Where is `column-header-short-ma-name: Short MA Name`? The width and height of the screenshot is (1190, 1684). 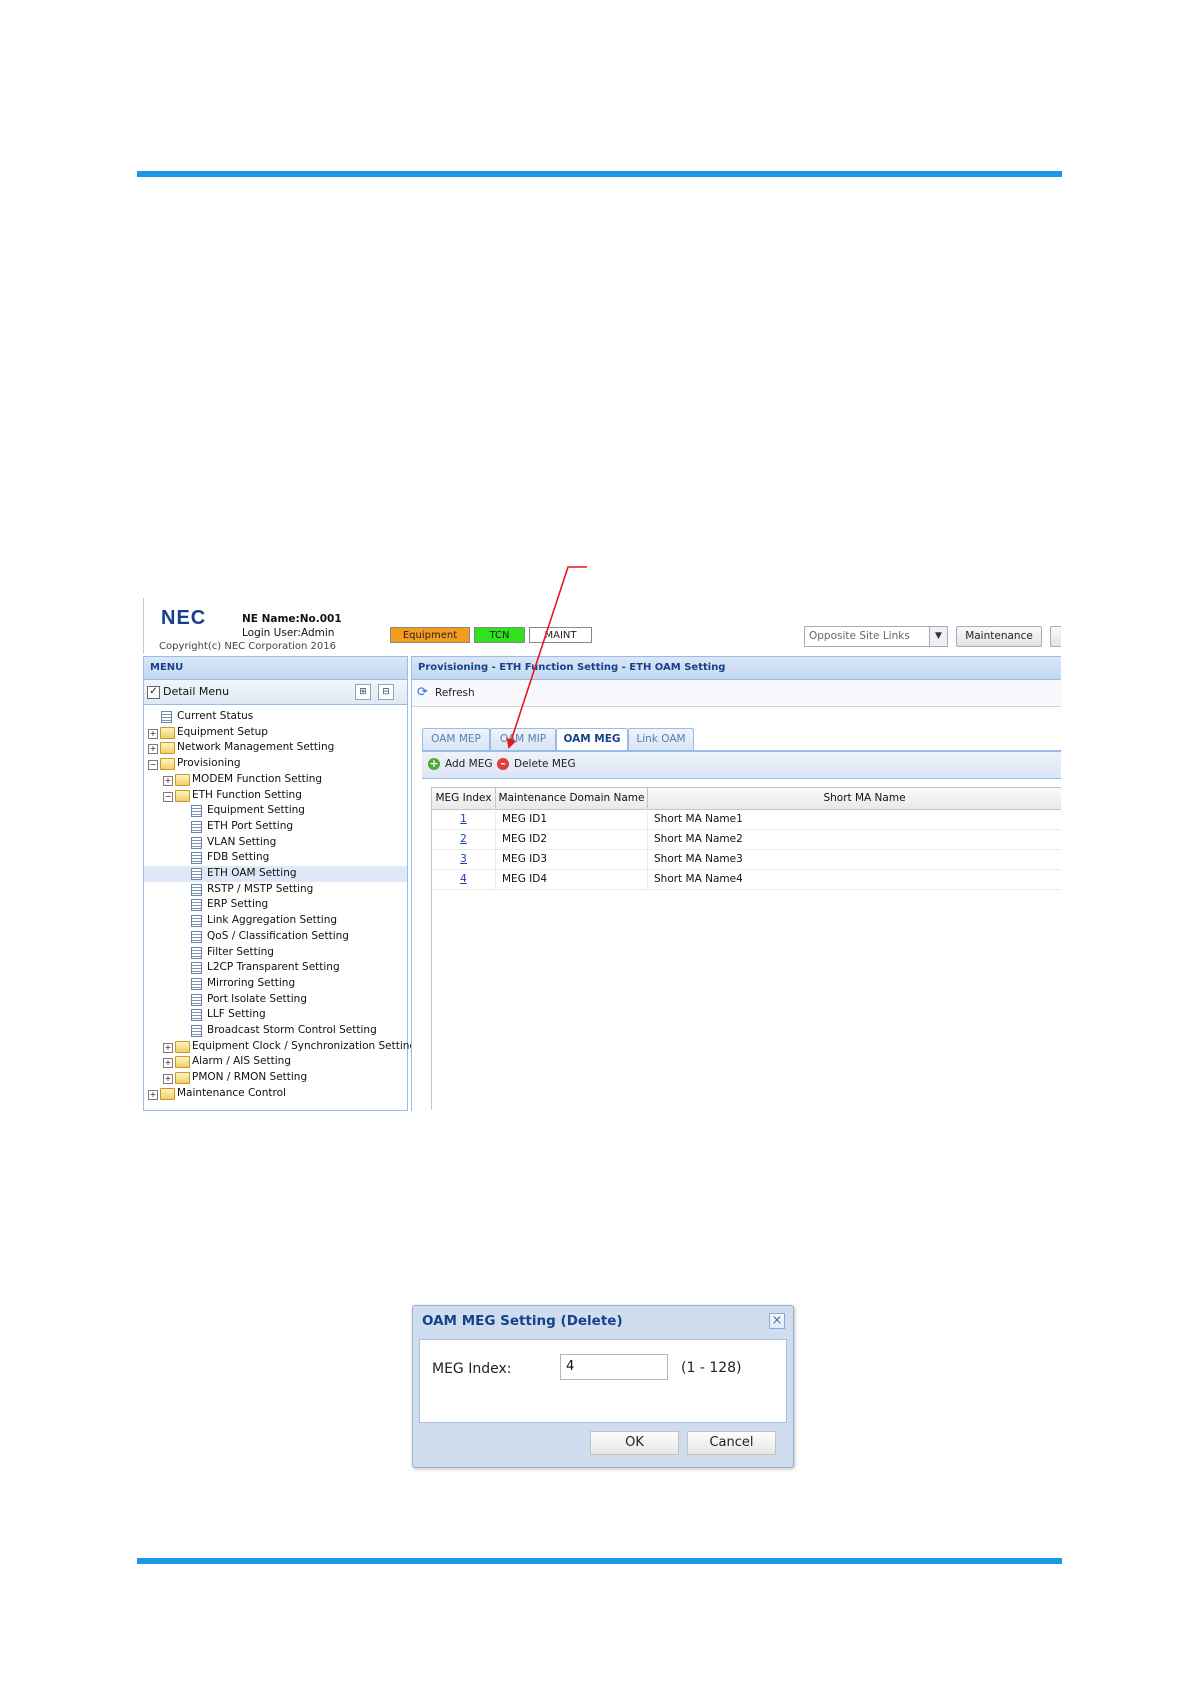
column-header-short-ma-name: Short MA Name is located at coordinates (854, 798).